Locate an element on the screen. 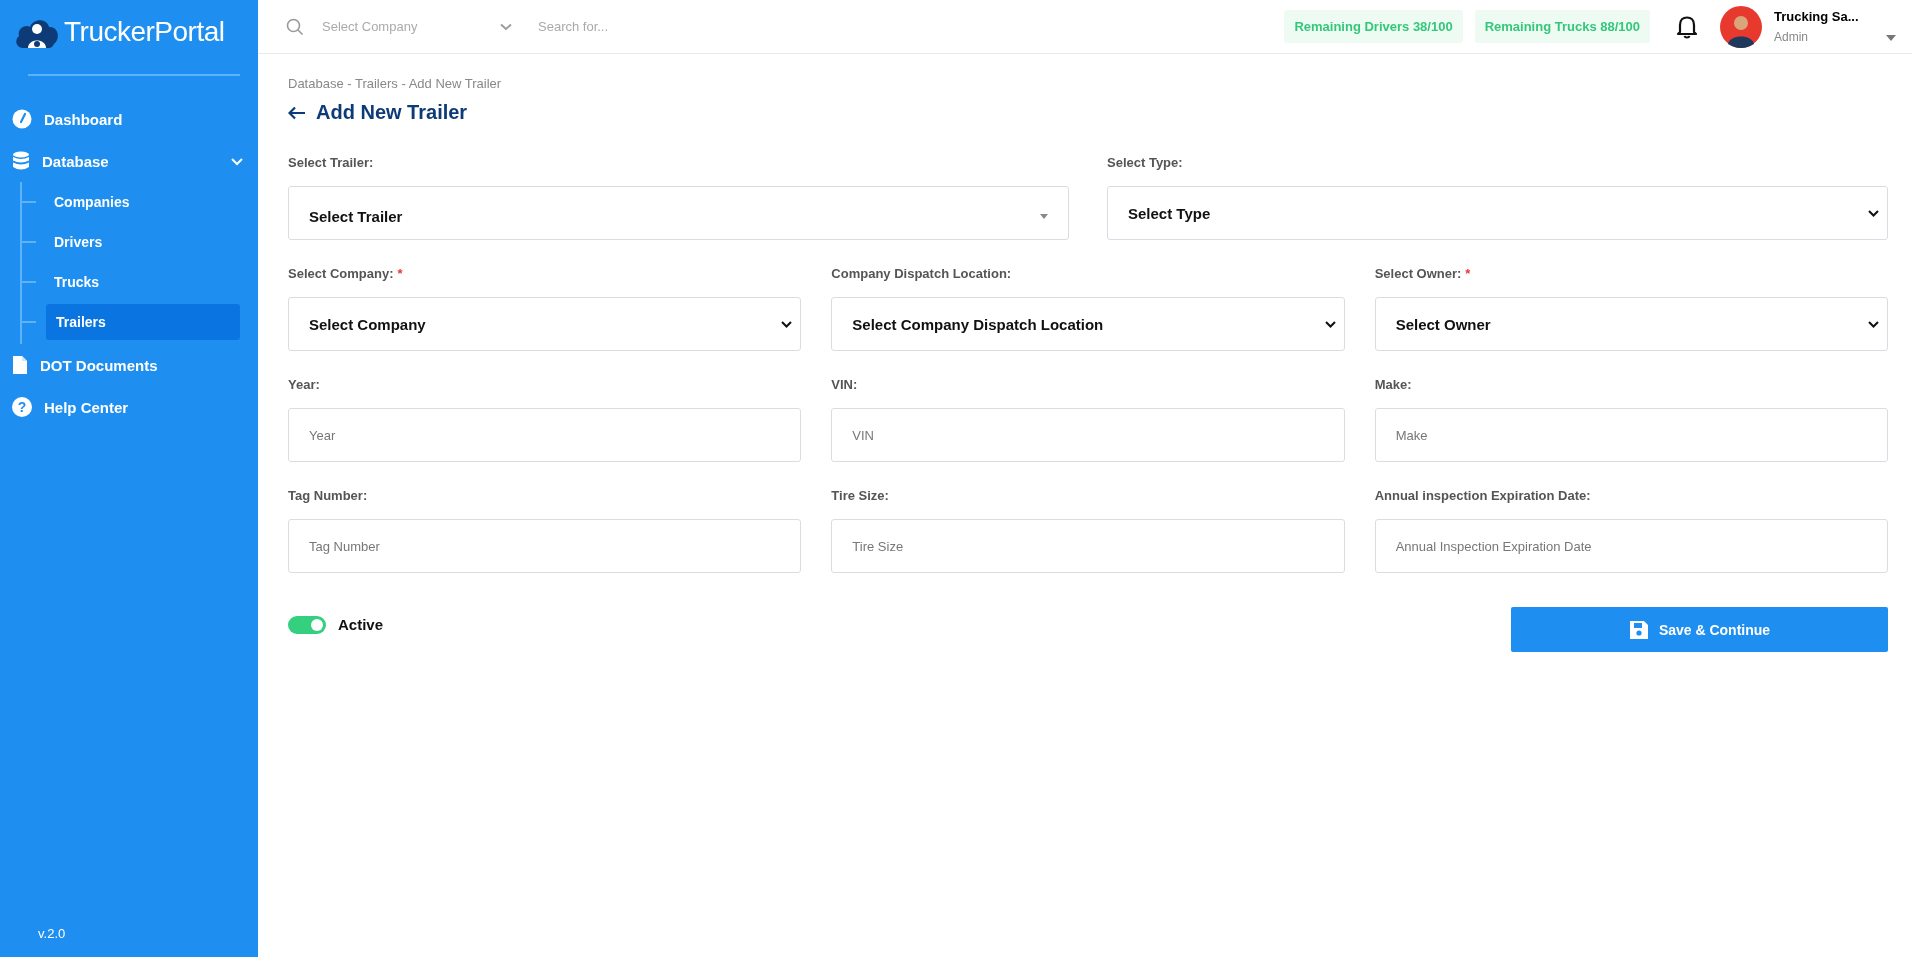 This screenshot has height=957, width=1912. field-label: Select Owner: is located at coordinates (1418, 273).